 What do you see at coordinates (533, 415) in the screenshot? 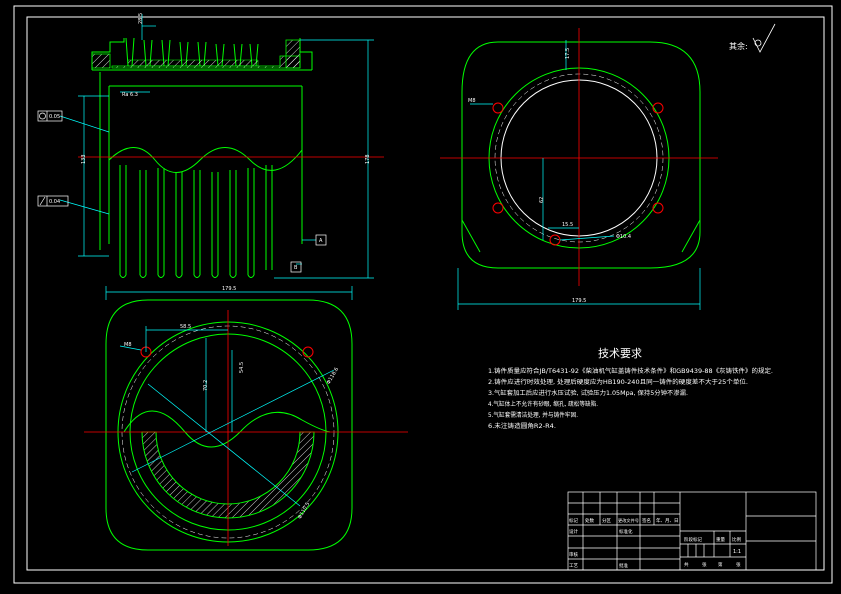
I see `tech-item-5: 5.气缸套需清洁处理, 并与铸件牢固.` at bounding box center [533, 415].